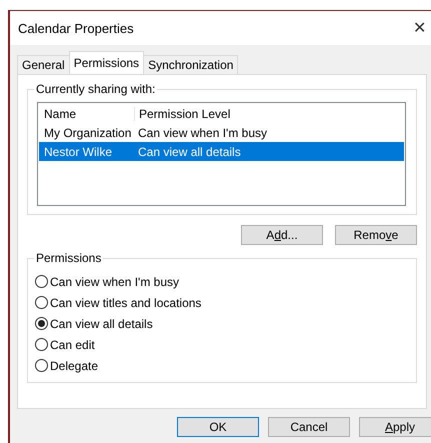 The height and width of the screenshot is (443, 431). Describe the element at coordinates (43, 64) in the screenshot. I see `tab: General` at that location.